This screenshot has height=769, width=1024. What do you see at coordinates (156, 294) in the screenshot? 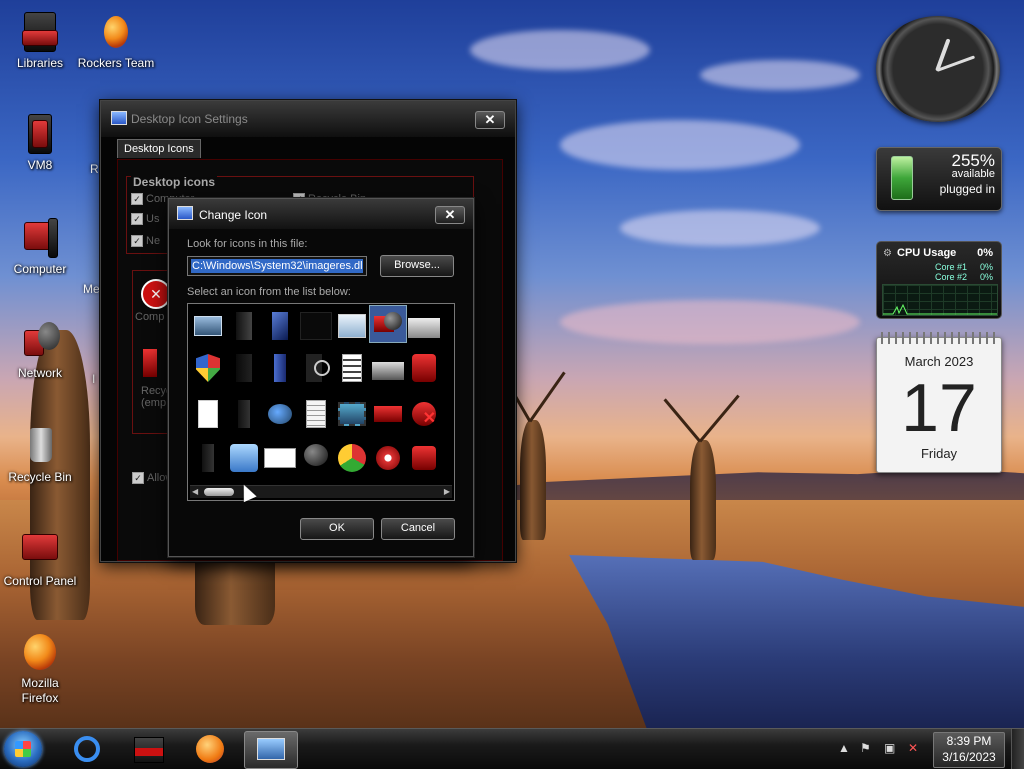
I see `computer-preview-icon: ✕` at bounding box center [156, 294].